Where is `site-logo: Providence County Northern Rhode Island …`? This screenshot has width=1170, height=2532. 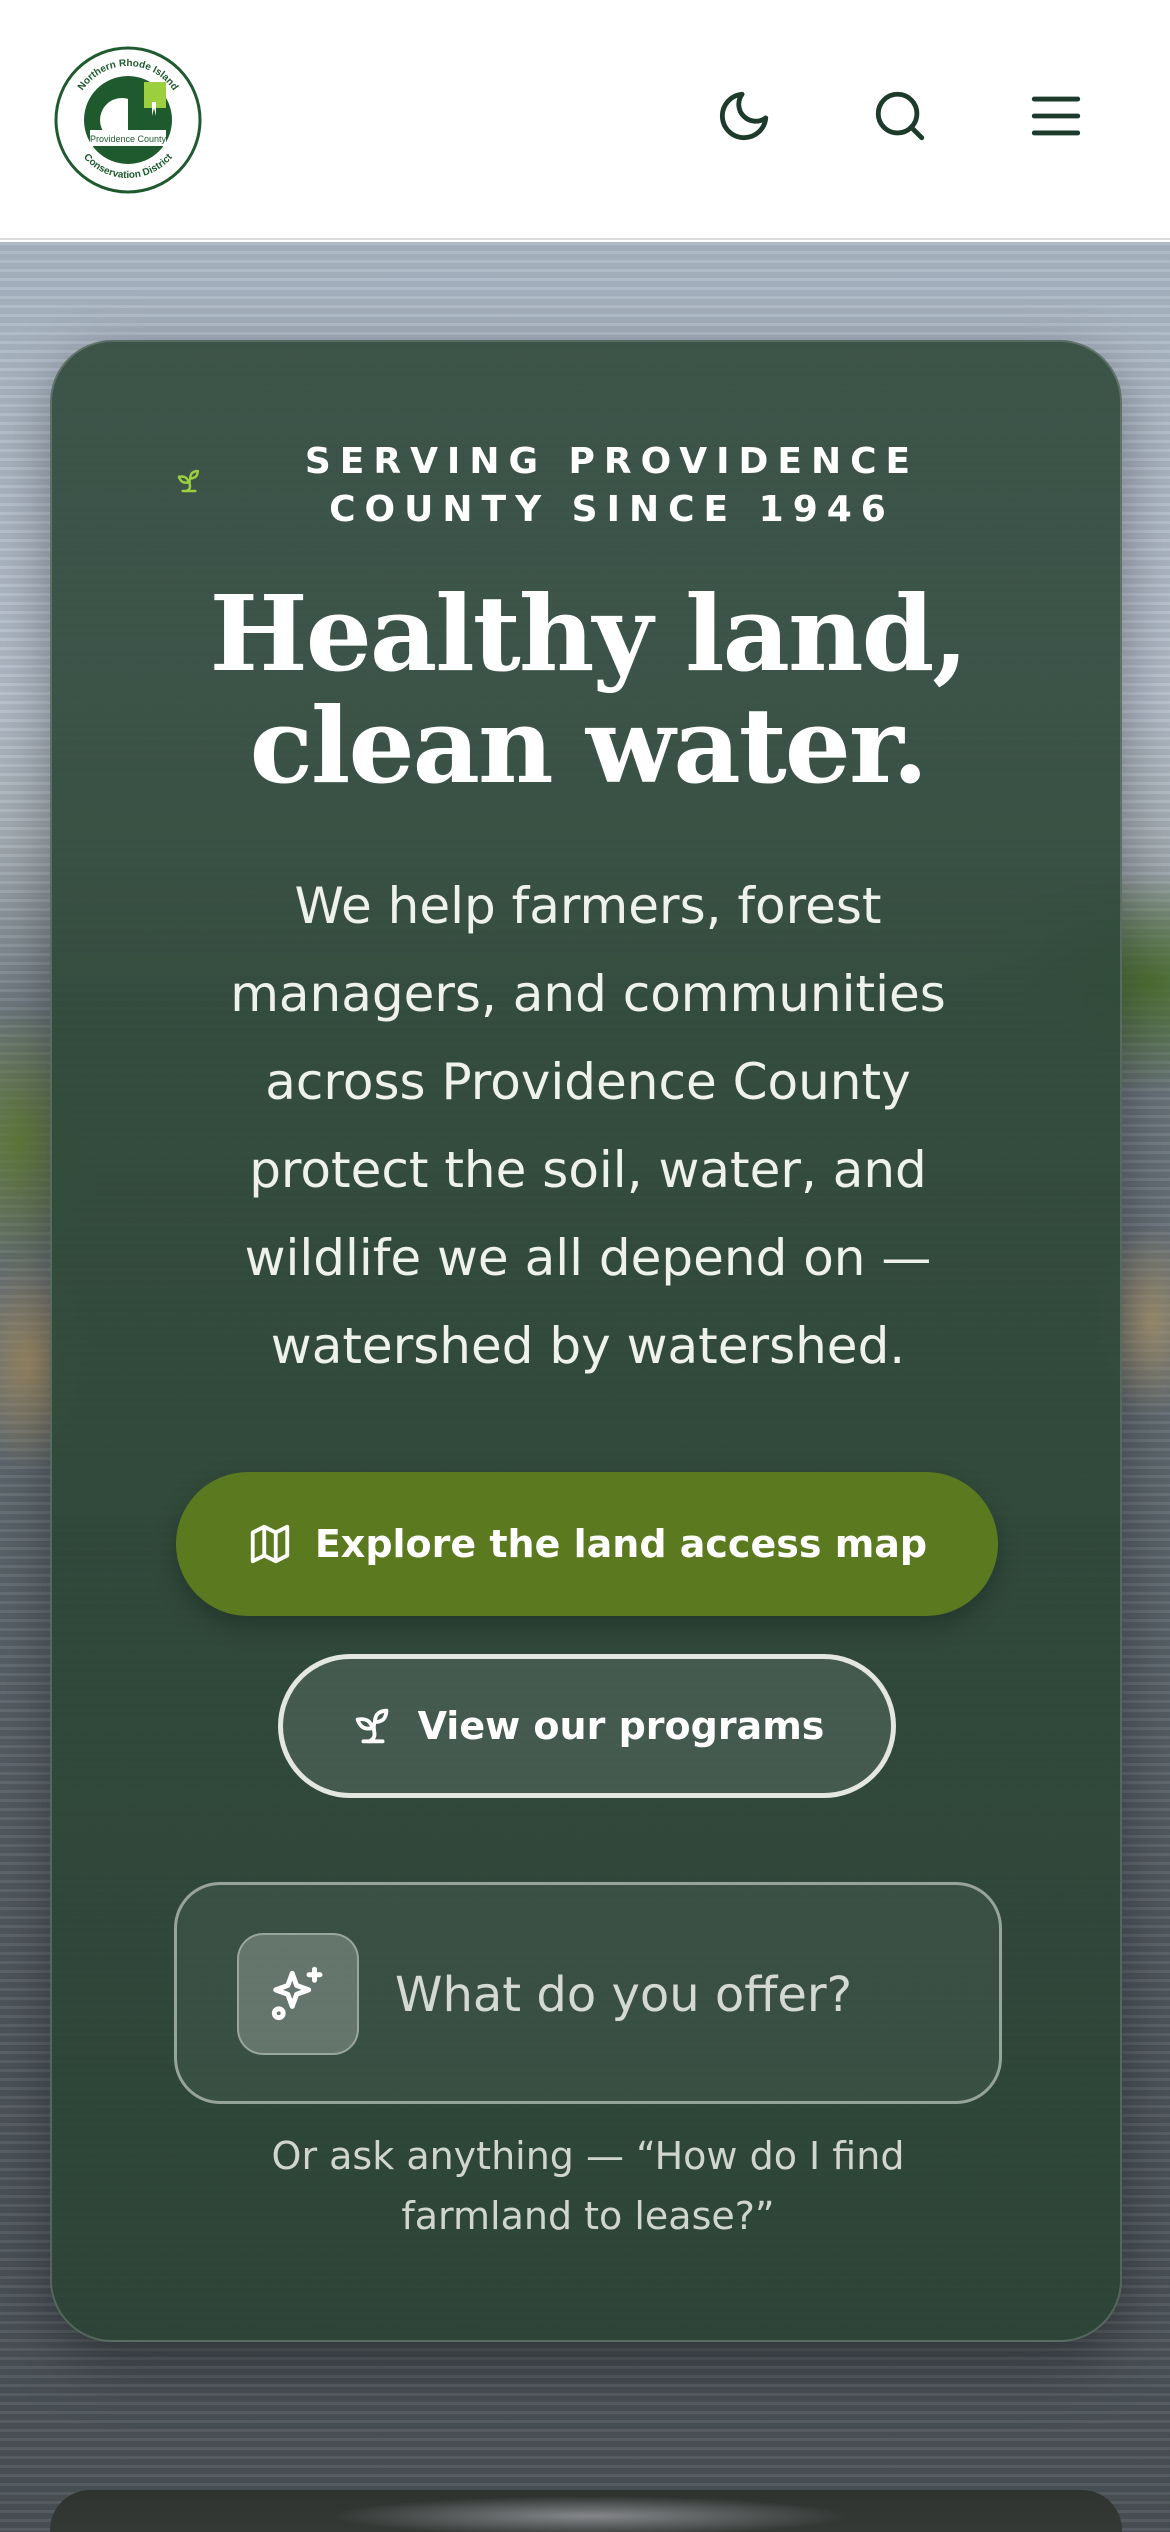
site-logo: Providence County Northern Rhode Island … is located at coordinates (128, 120).